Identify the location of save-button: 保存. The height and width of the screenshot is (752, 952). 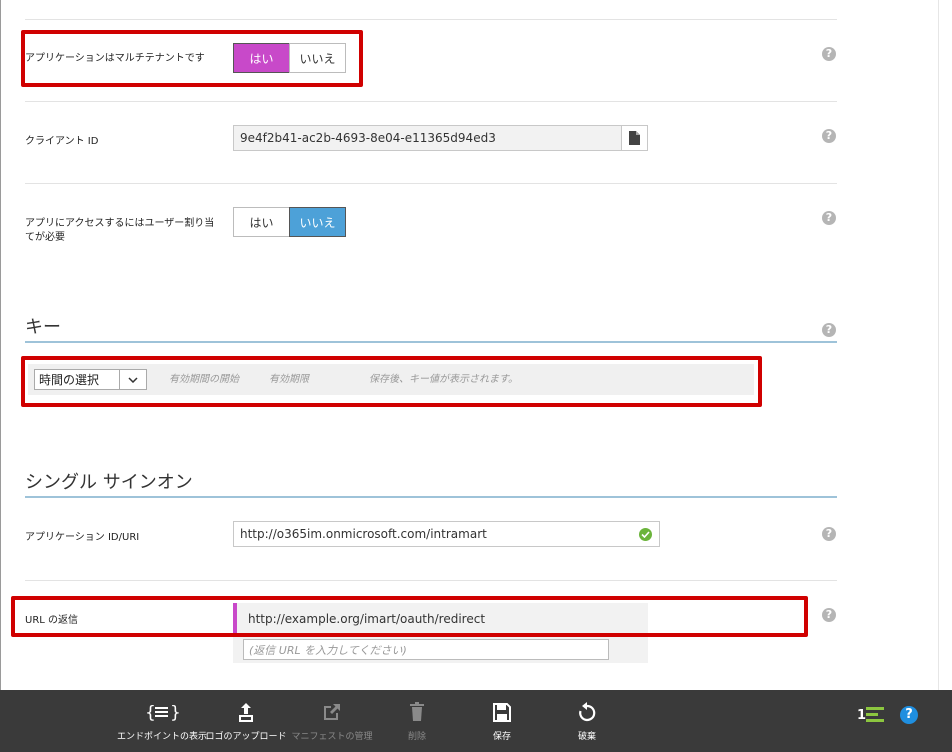
(502, 721).